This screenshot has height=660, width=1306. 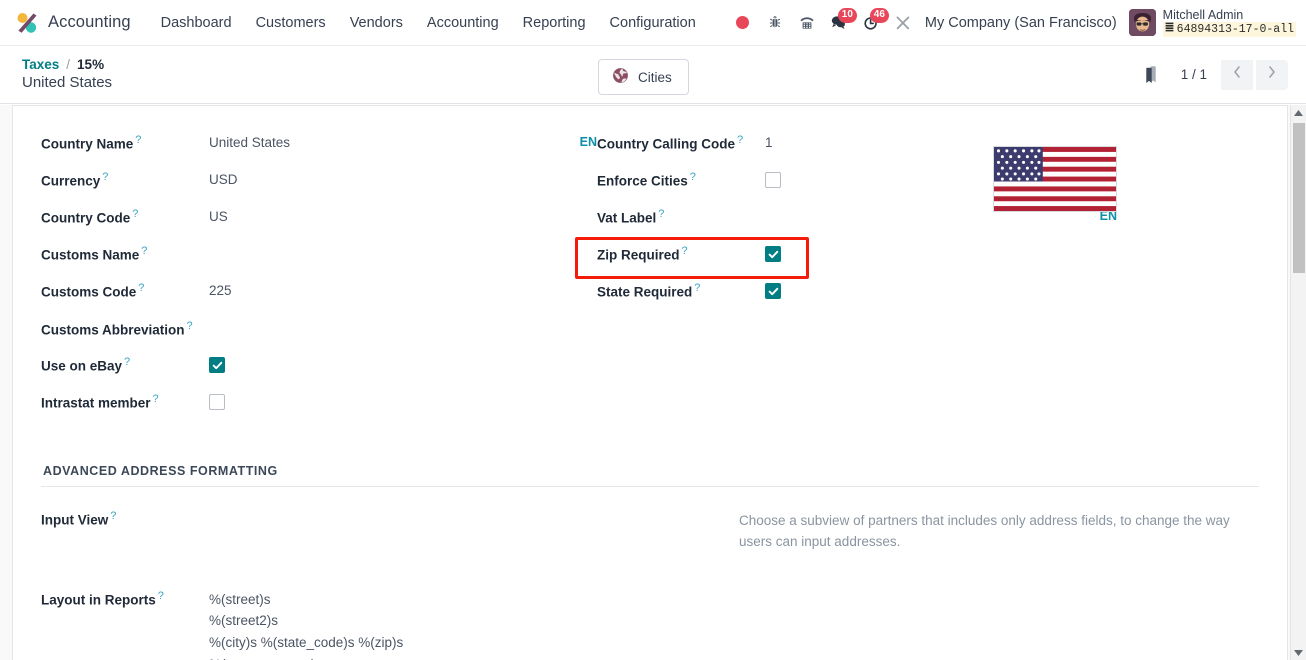 I want to click on customs-abbreviation-value, so click(x=403, y=317).